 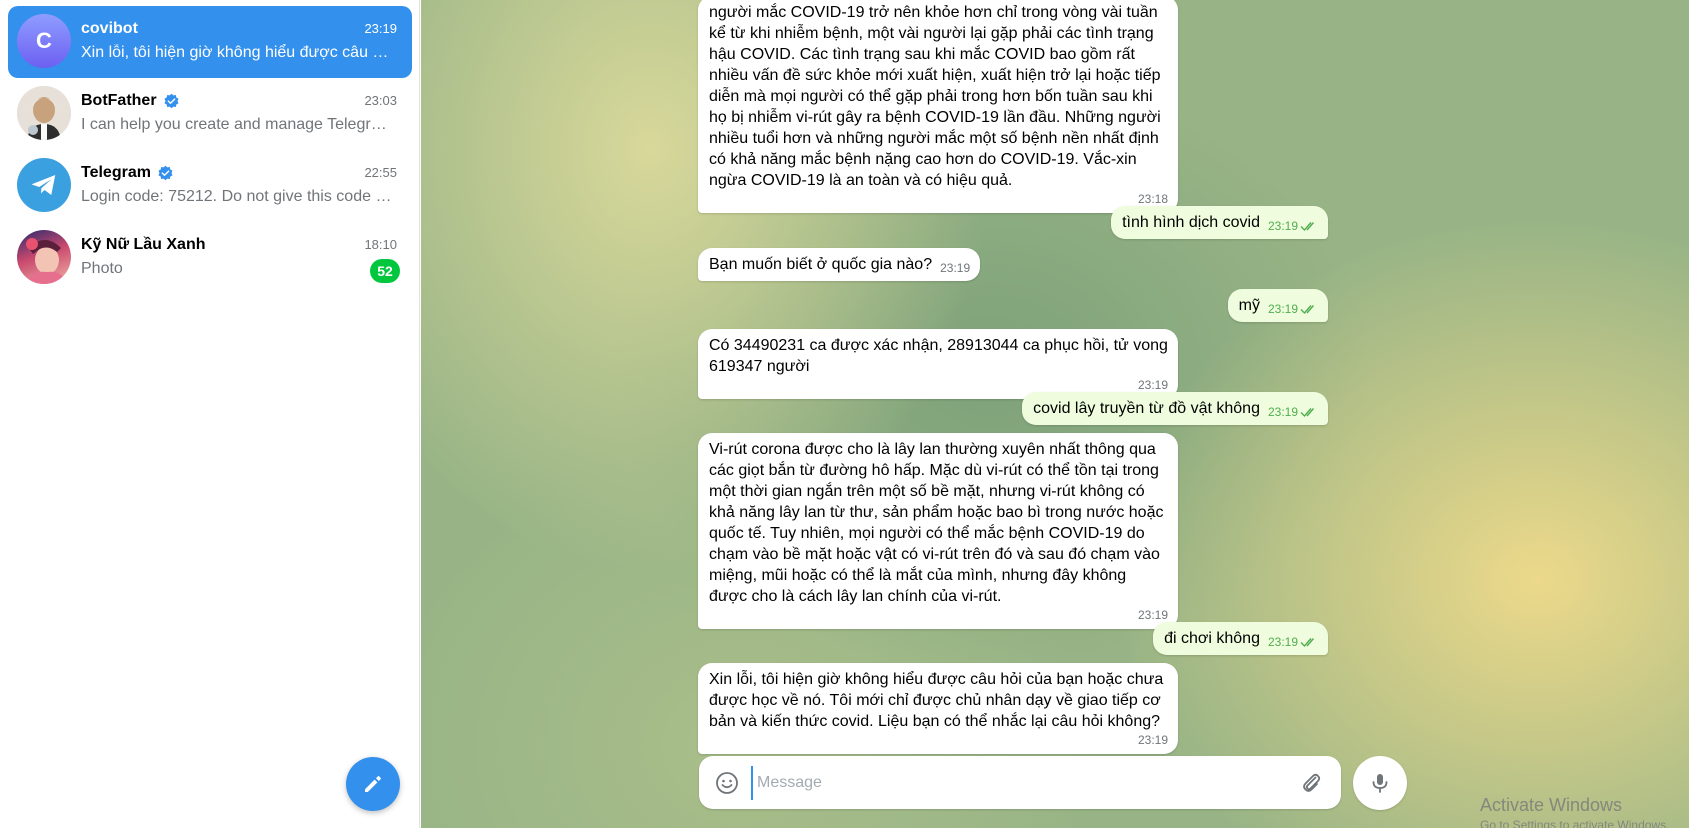 I want to click on message-text: Bạn muốn biết ở quốc gia nào?, so click(x=821, y=264).